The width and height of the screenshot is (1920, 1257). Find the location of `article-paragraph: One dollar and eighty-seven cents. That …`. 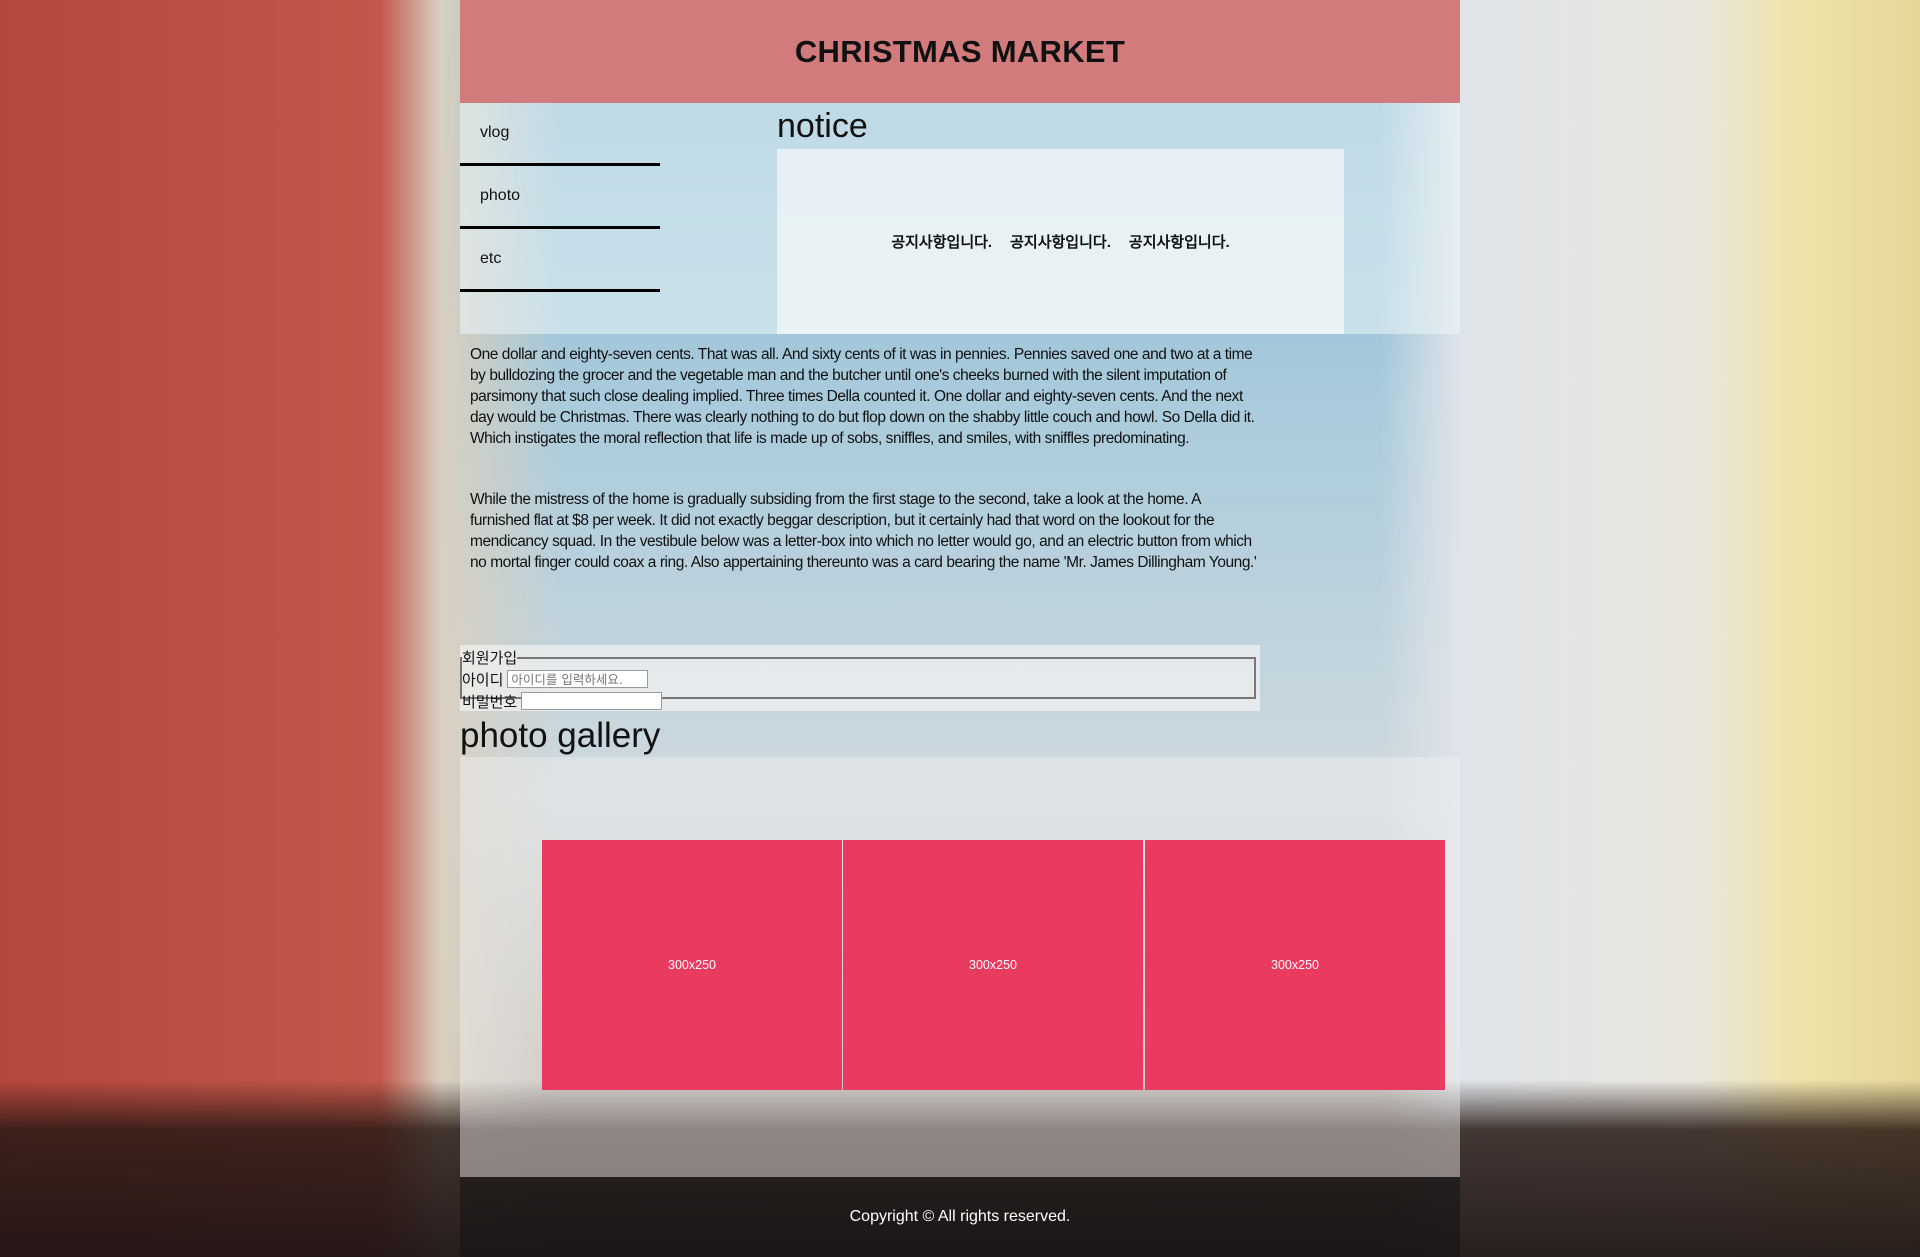

article-paragraph: One dollar and eighty-seven cents. That … is located at coordinates (862, 396).